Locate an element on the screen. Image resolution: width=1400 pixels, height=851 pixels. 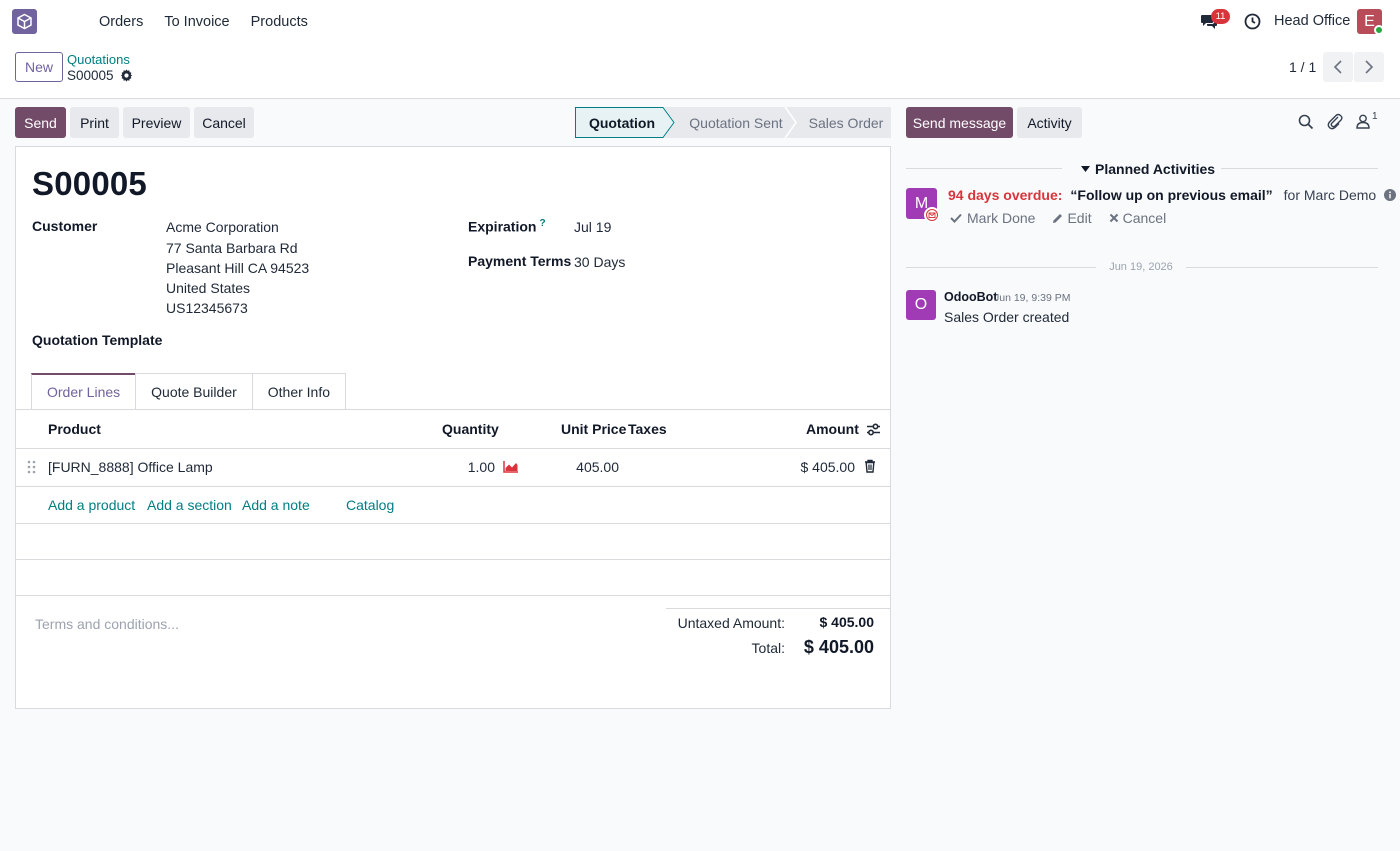
date-divider-line is located at coordinates (1001, 267).